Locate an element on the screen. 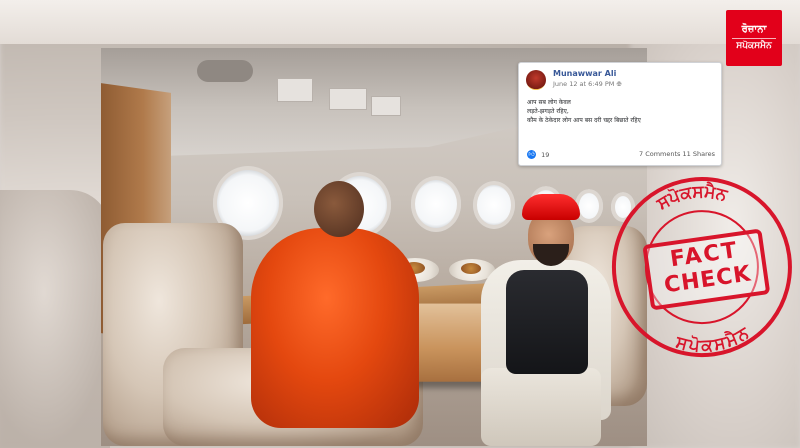 This screenshot has height=448, width=800. ceiling-vent is located at coordinates (225, 71).